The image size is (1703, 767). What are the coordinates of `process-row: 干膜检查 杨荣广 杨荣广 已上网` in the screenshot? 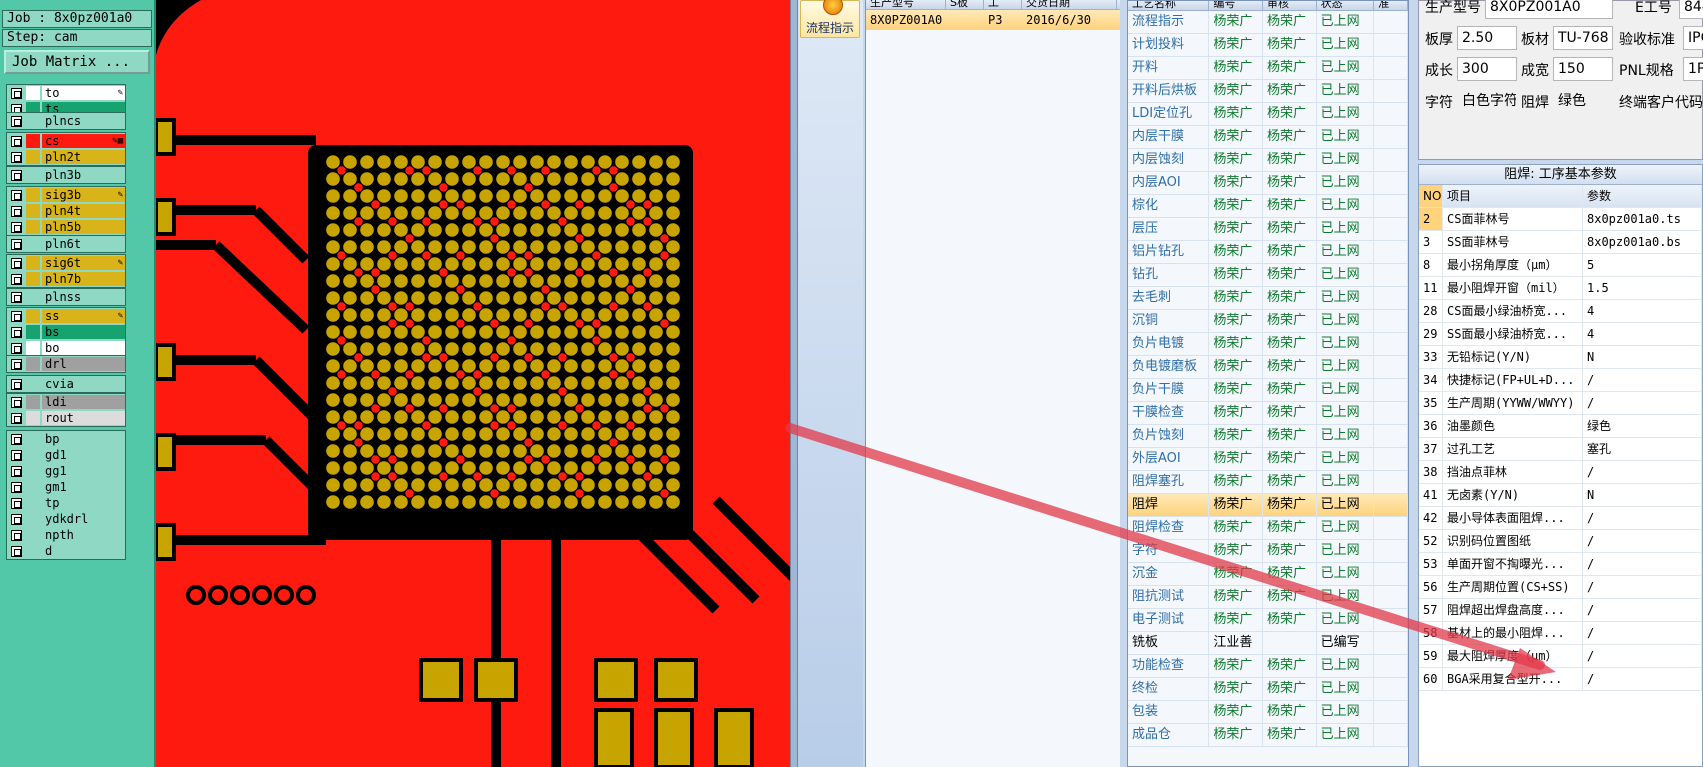 It's located at (1268, 413).